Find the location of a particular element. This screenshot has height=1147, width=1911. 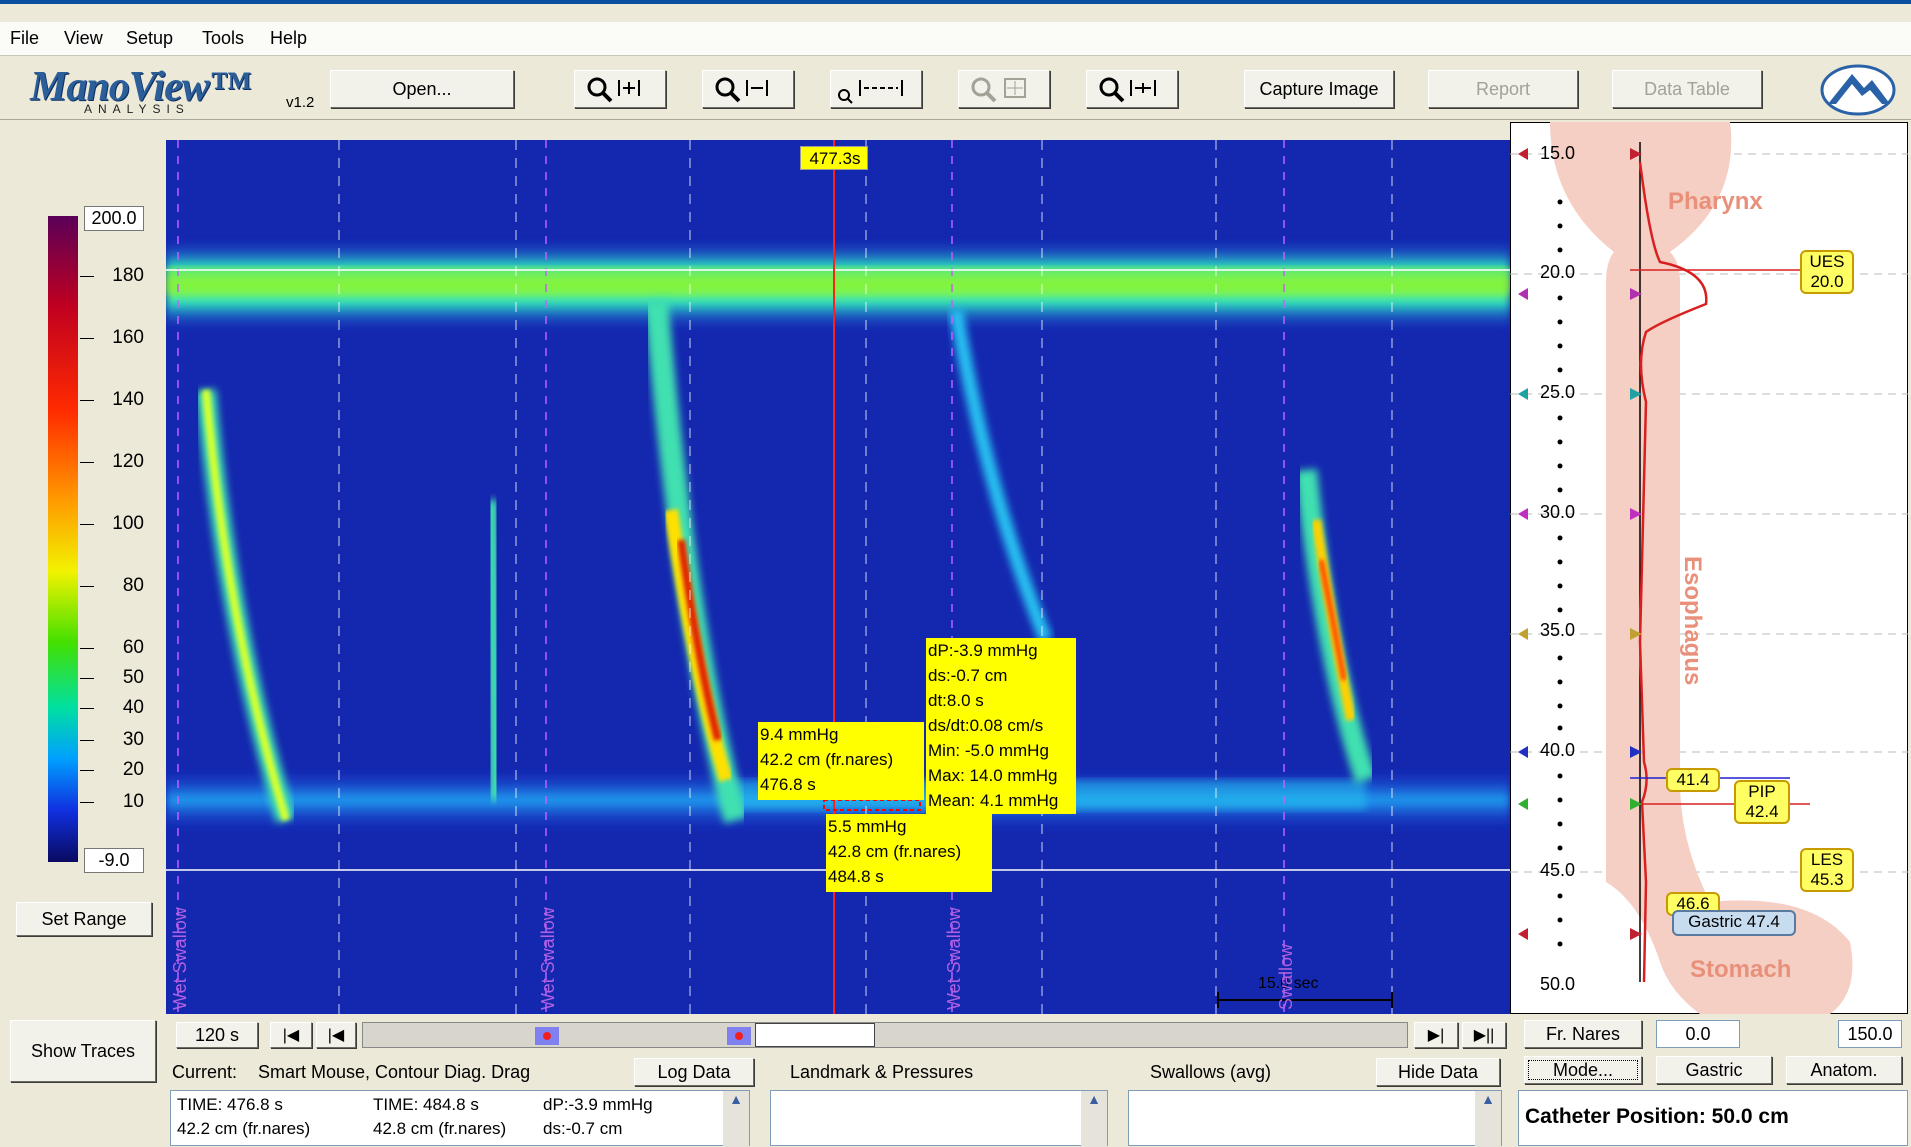

measurement-end-time: 484.8 s is located at coordinates (856, 876).